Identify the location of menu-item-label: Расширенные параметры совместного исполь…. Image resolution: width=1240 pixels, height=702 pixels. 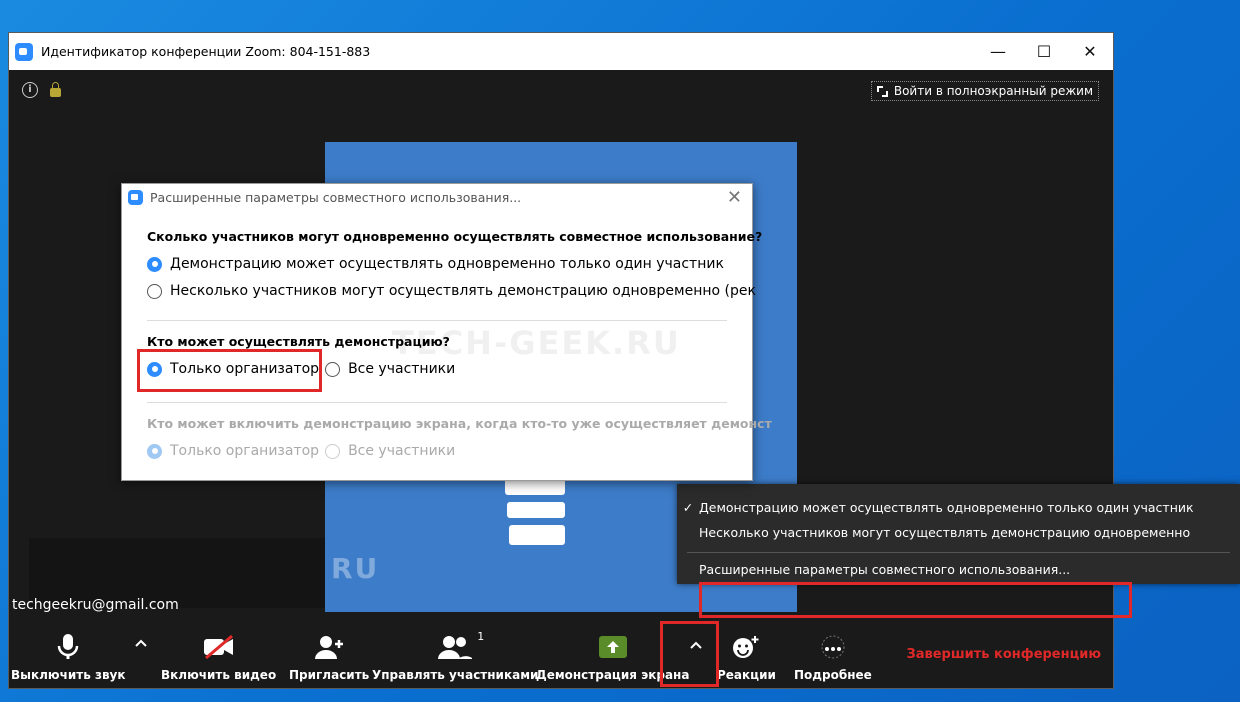
(885, 569).